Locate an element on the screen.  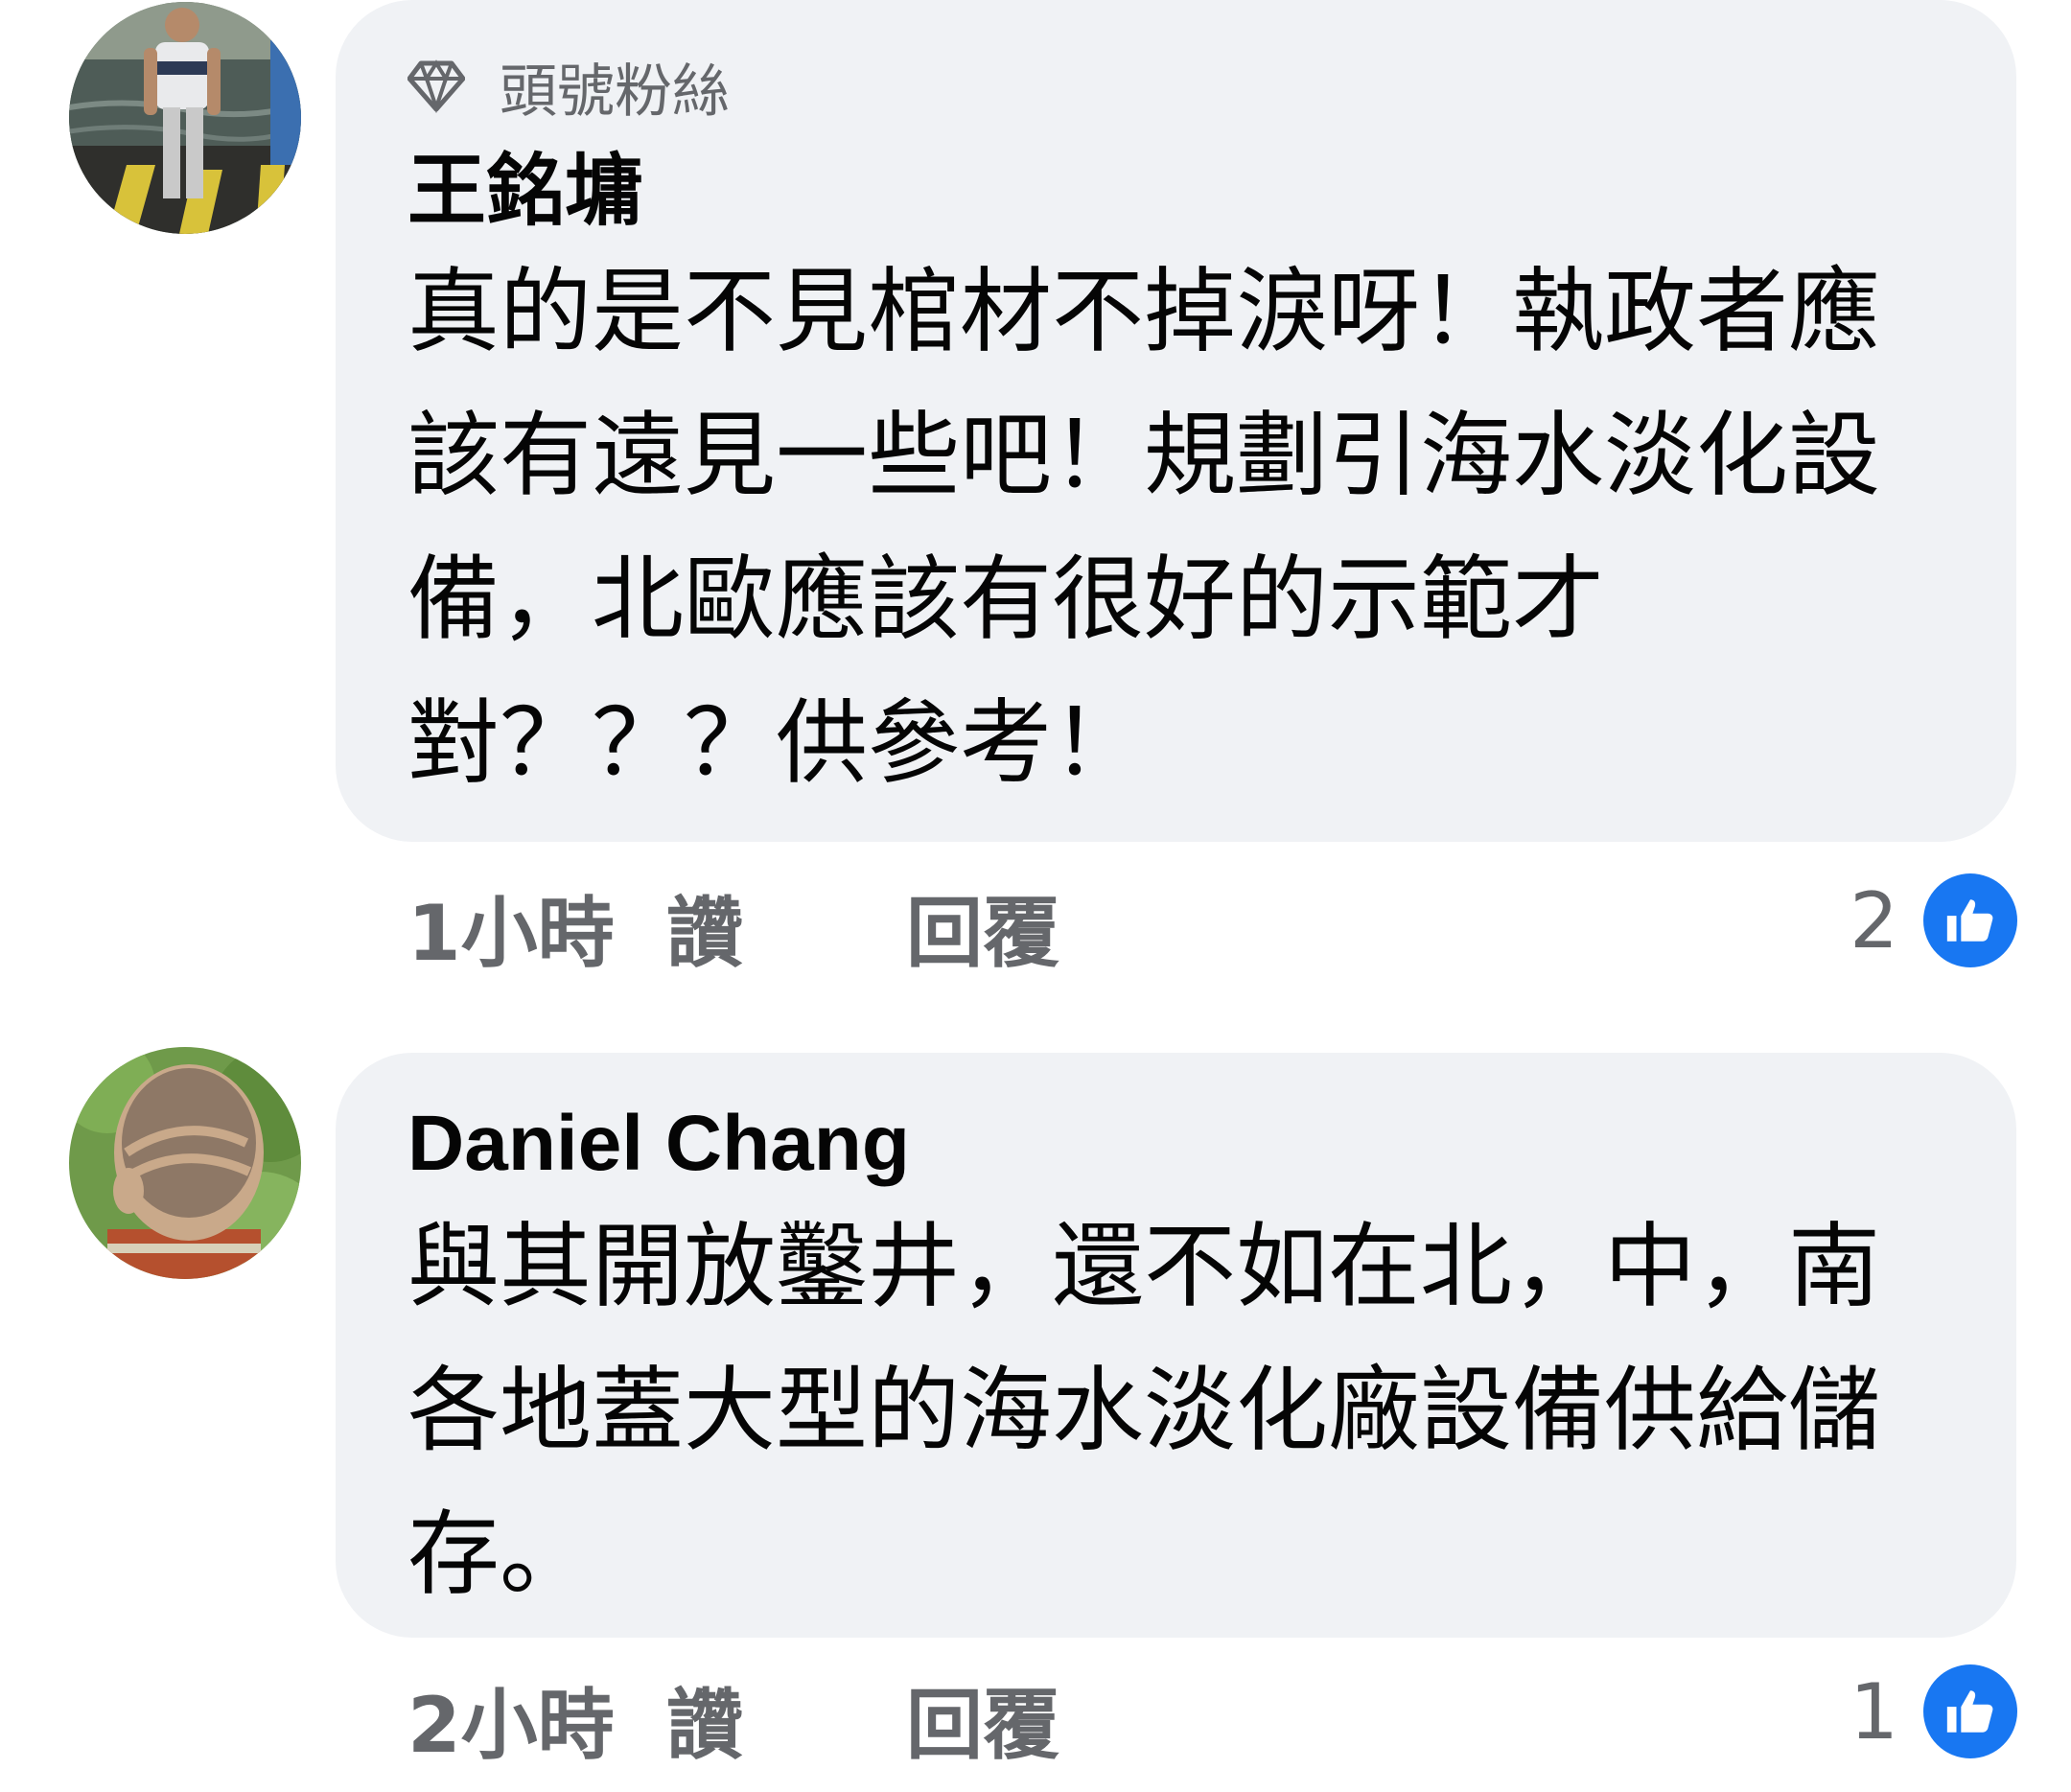
comment-actions: 2小時 讚 回覆 is located at coordinates (776, 1719).